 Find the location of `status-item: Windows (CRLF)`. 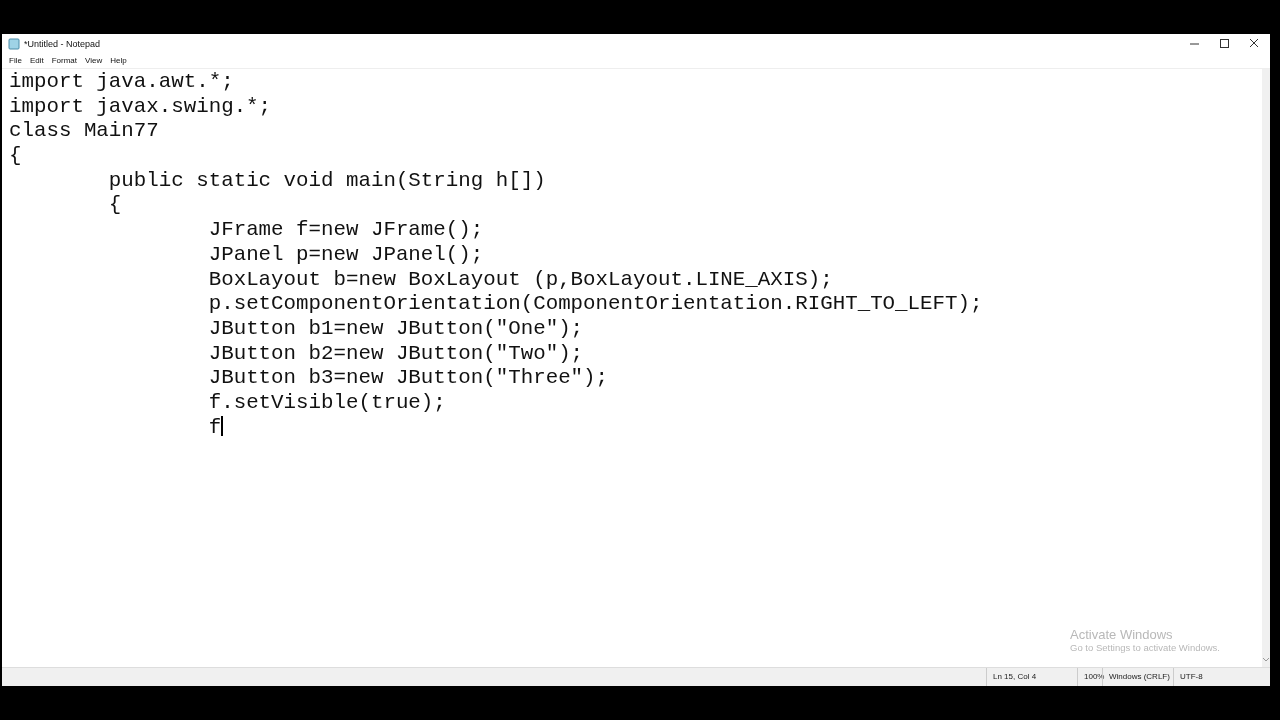

status-item: Windows (CRLF) is located at coordinates (1137, 677).